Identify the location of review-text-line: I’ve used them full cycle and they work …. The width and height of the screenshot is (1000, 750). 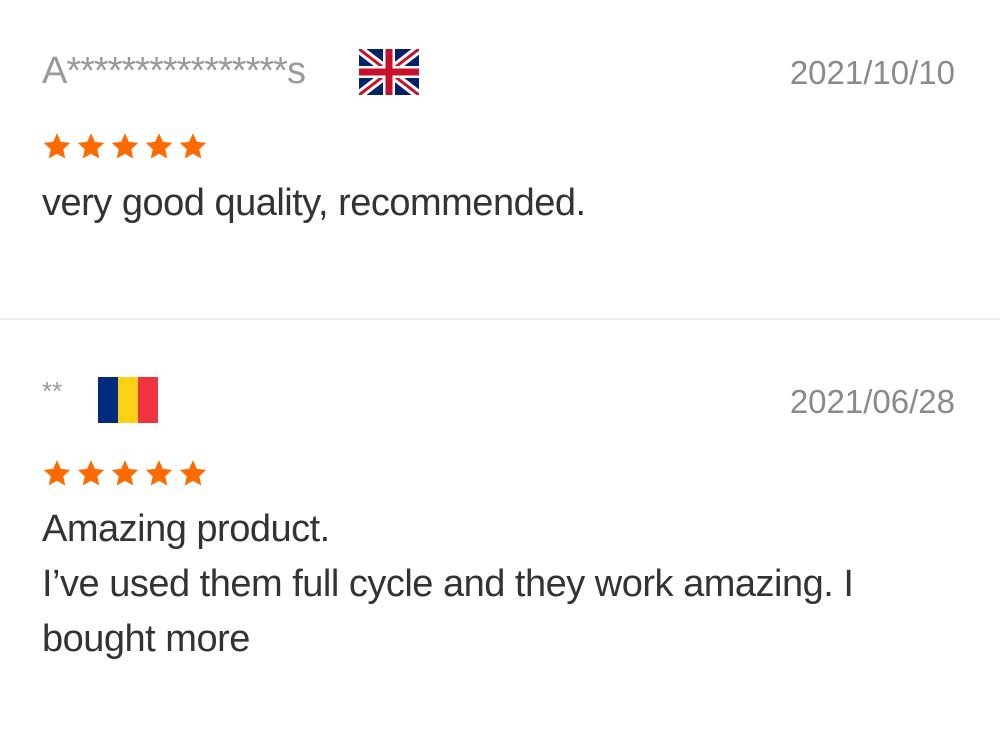
(448, 611).